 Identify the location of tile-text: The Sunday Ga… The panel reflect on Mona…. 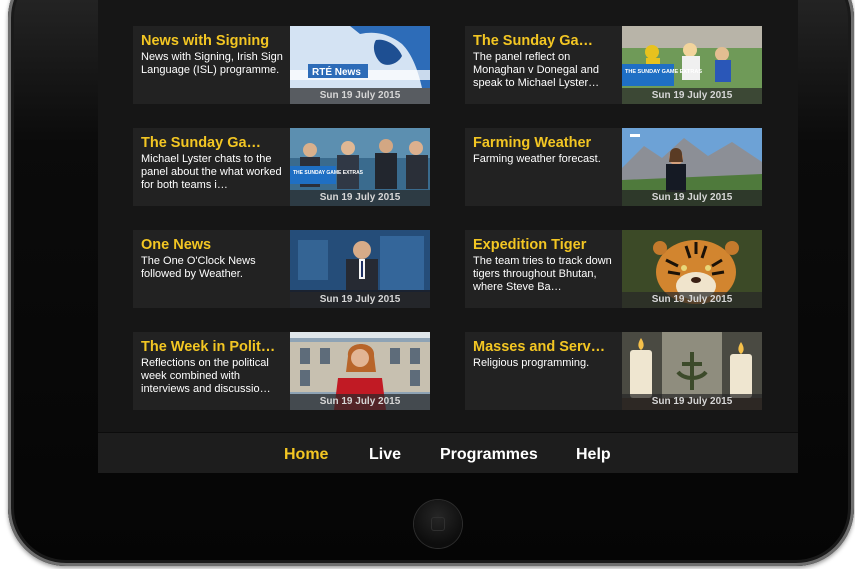
(544, 61).